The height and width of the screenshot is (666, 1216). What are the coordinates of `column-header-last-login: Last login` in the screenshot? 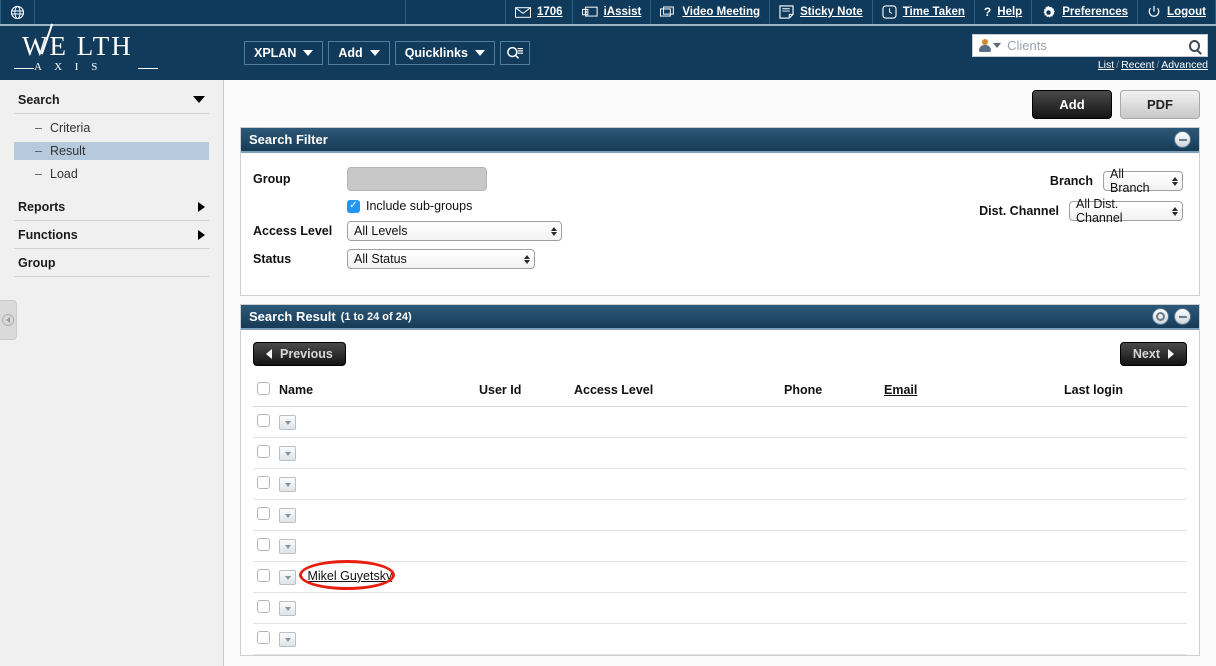 It's located at (1125, 392).